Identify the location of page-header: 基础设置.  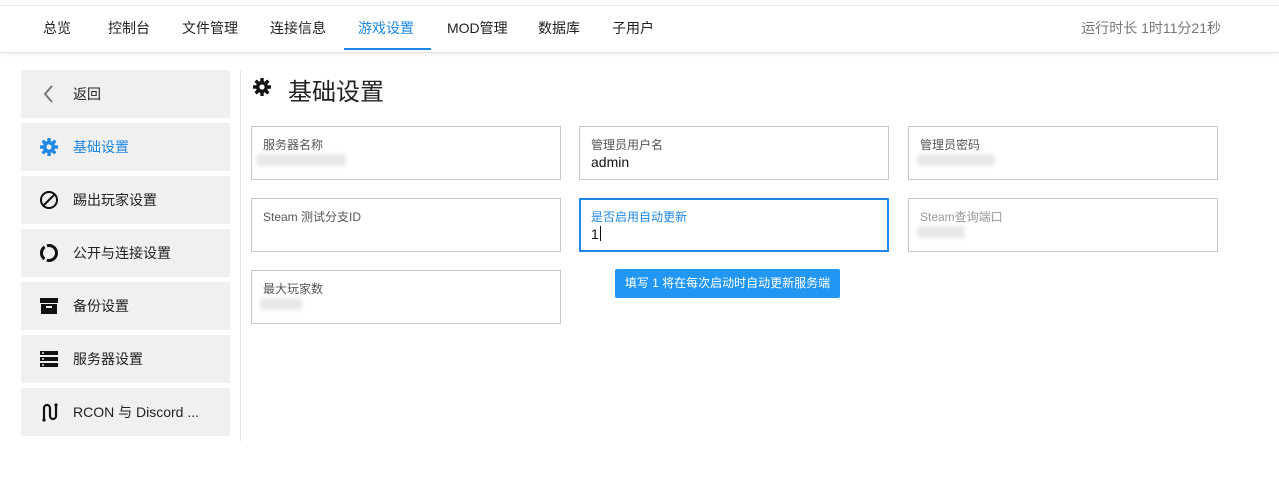
(318, 89).